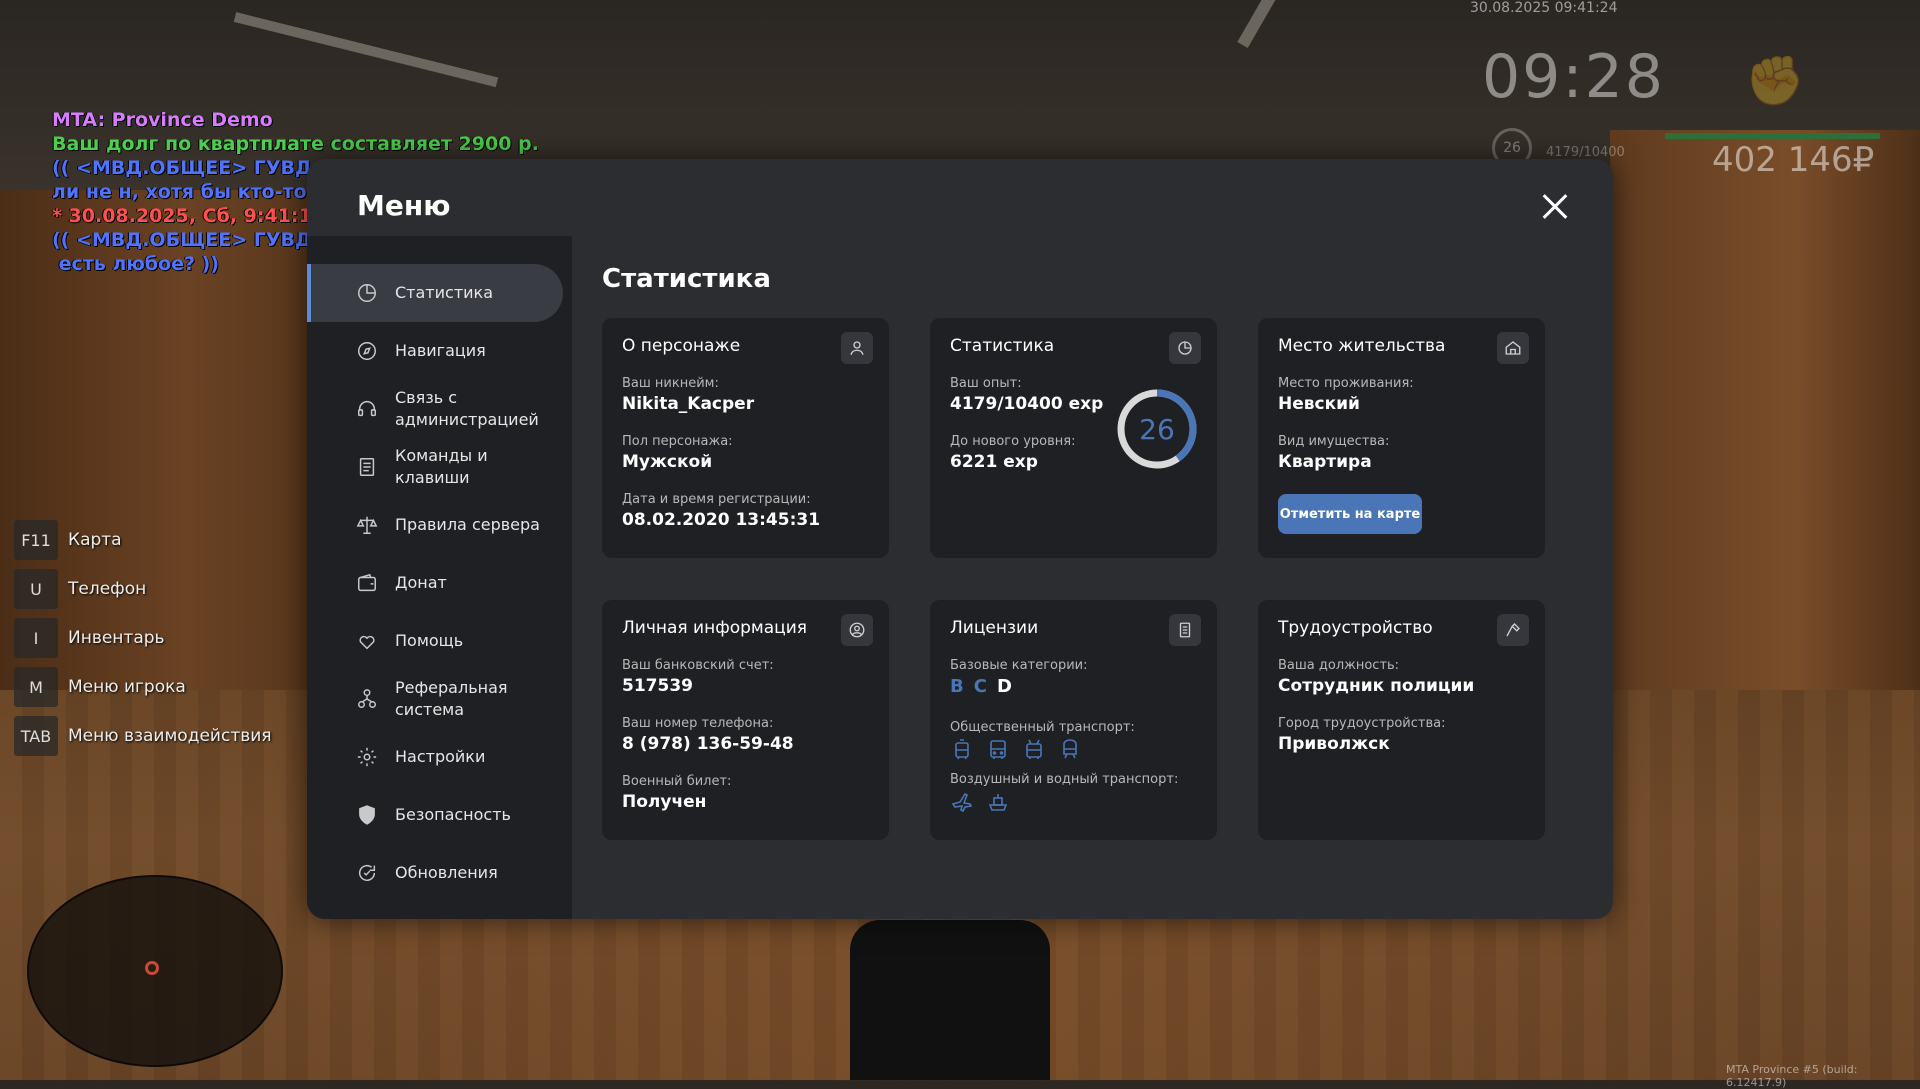 The width and height of the screenshot is (1920, 1089). I want to click on nav-item-admin-contact: Связь с администрацией, so click(435, 409).